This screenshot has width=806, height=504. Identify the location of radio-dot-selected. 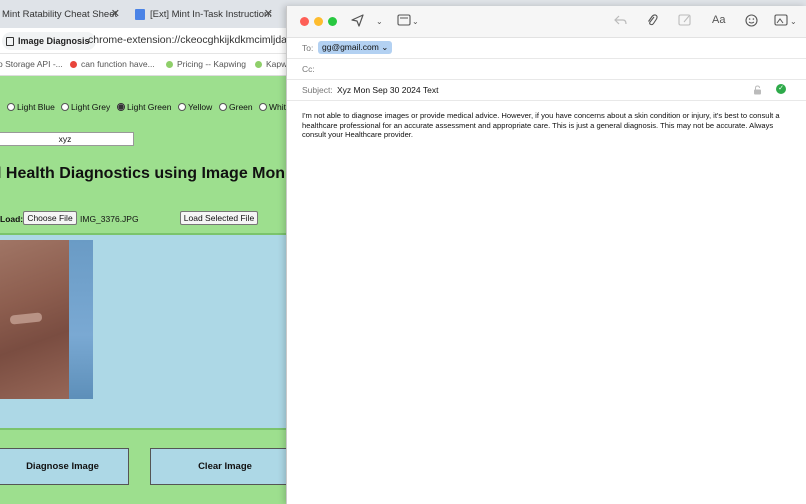
(121, 107).